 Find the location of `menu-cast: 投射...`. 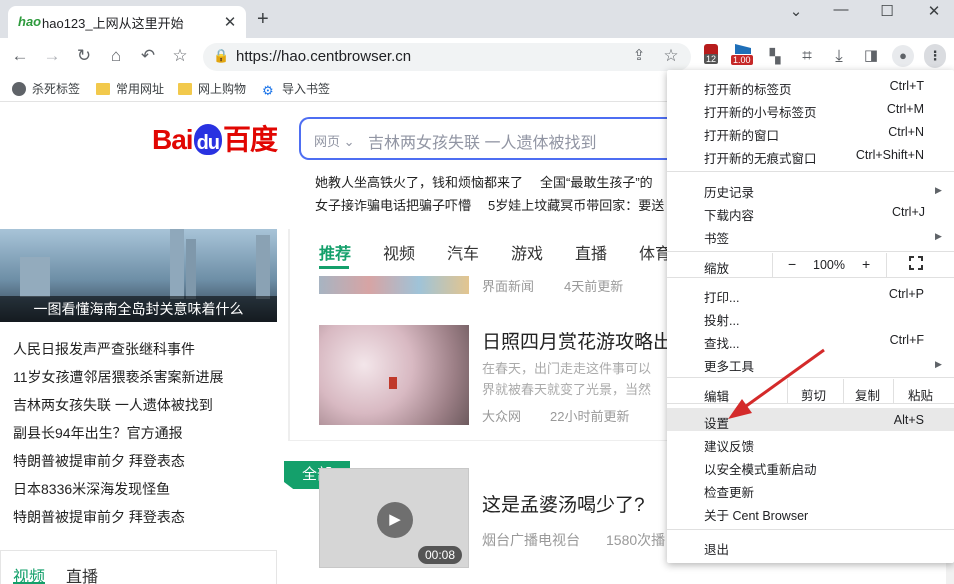

menu-cast: 投射... is located at coordinates (721, 319).